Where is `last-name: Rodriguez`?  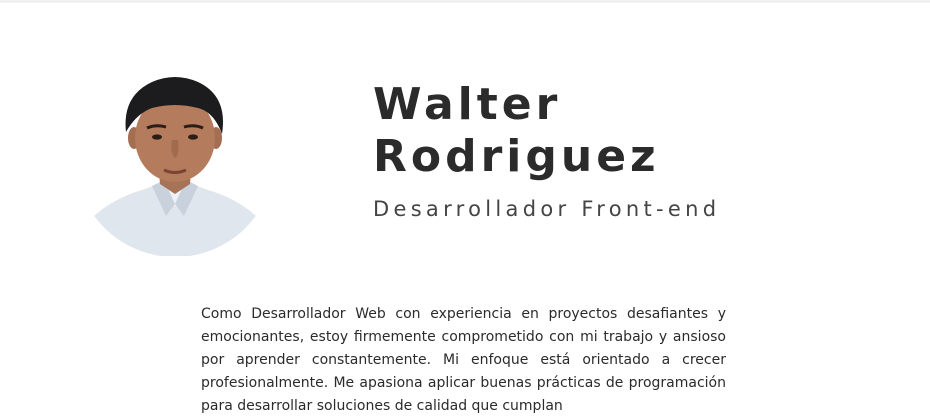
last-name: Rodriguez is located at coordinates (516, 156).